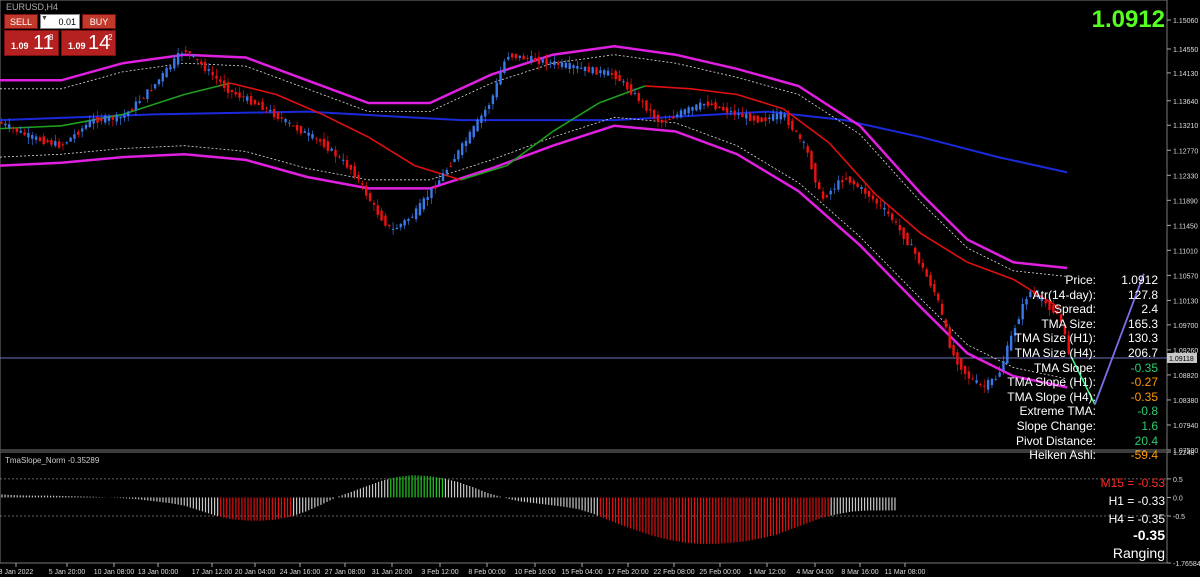  Describe the element at coordinates (32, 7) in the screenshot. I see `symbol-title: EURUSD,H4` at that location.